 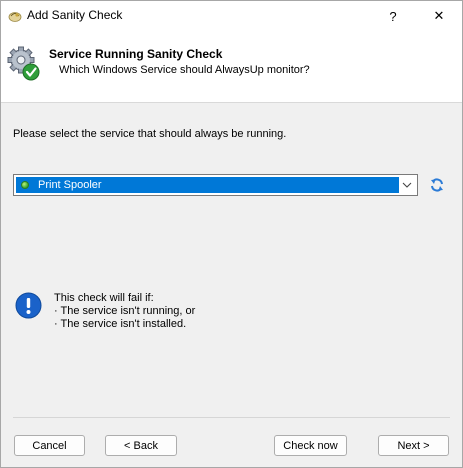 What do you see at coordinates (23, 63) in the screenshot?
I see `gear-check-icon` at bounding box center [23, 63].